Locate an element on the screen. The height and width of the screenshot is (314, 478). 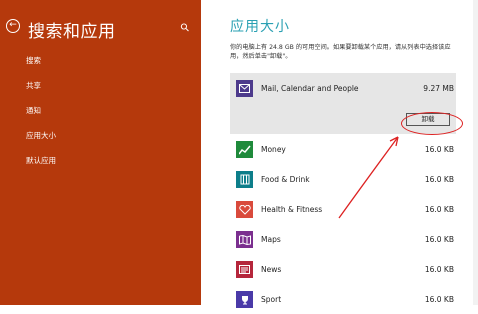
news-icon is located at coordinates (244, 269).